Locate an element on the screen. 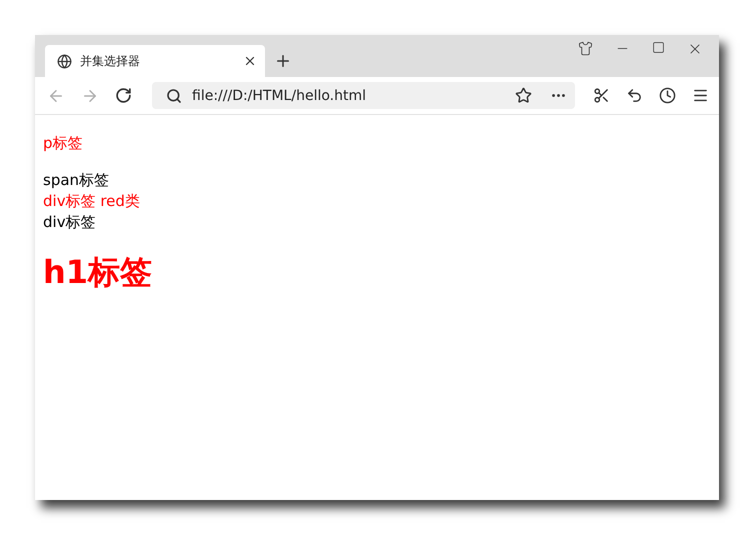  tab-title: 并集选择器 is located at coordinates (110, 61).